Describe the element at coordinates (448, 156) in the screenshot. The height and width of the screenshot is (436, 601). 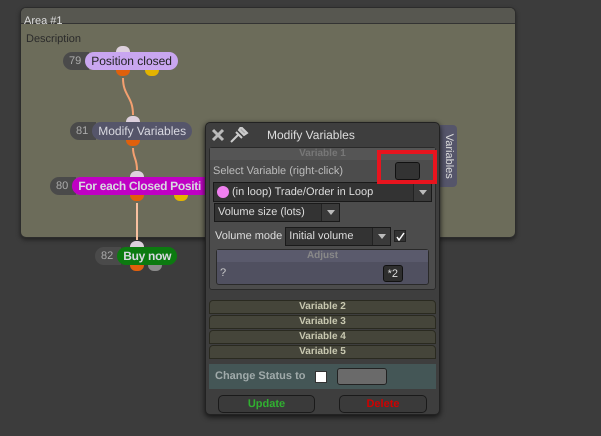
I see `side-tab: Variables` at that location.